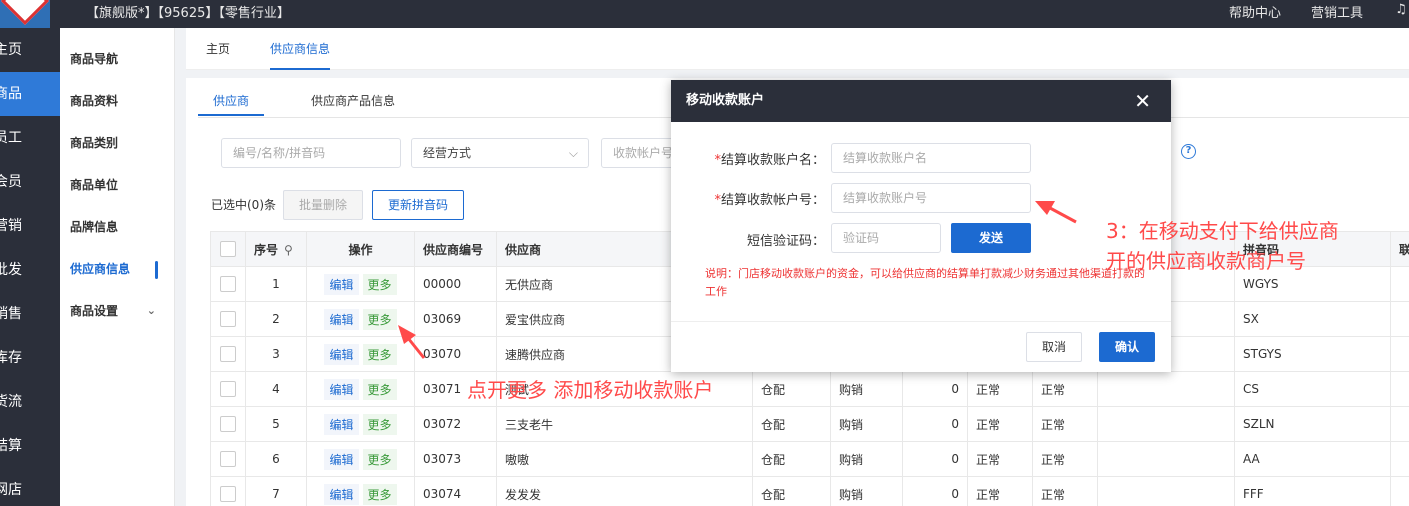  I want to click on arrow-to-more, so click(412, 342).